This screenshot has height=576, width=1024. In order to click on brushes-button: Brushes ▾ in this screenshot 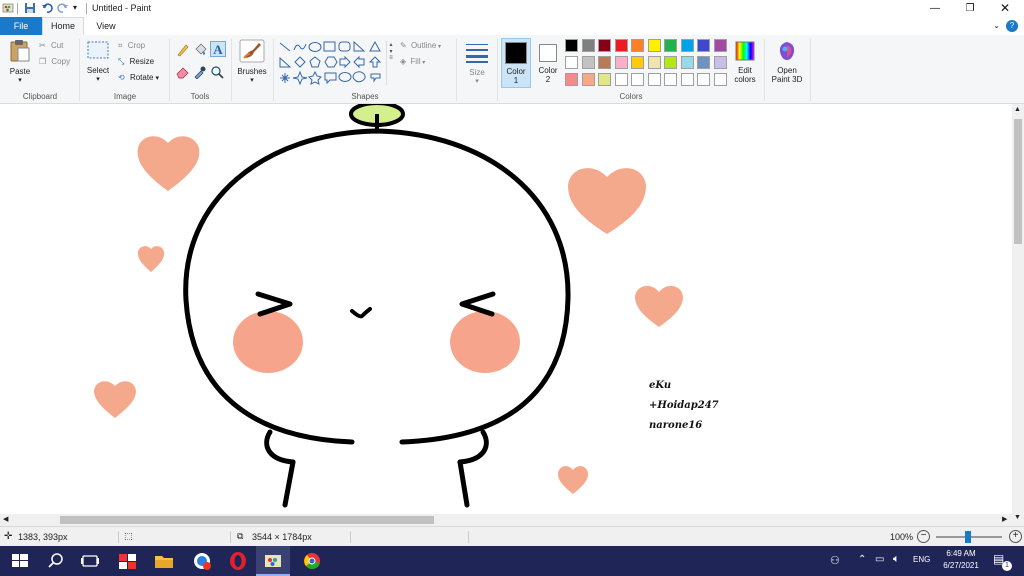, I will do `click(252, 63)`.